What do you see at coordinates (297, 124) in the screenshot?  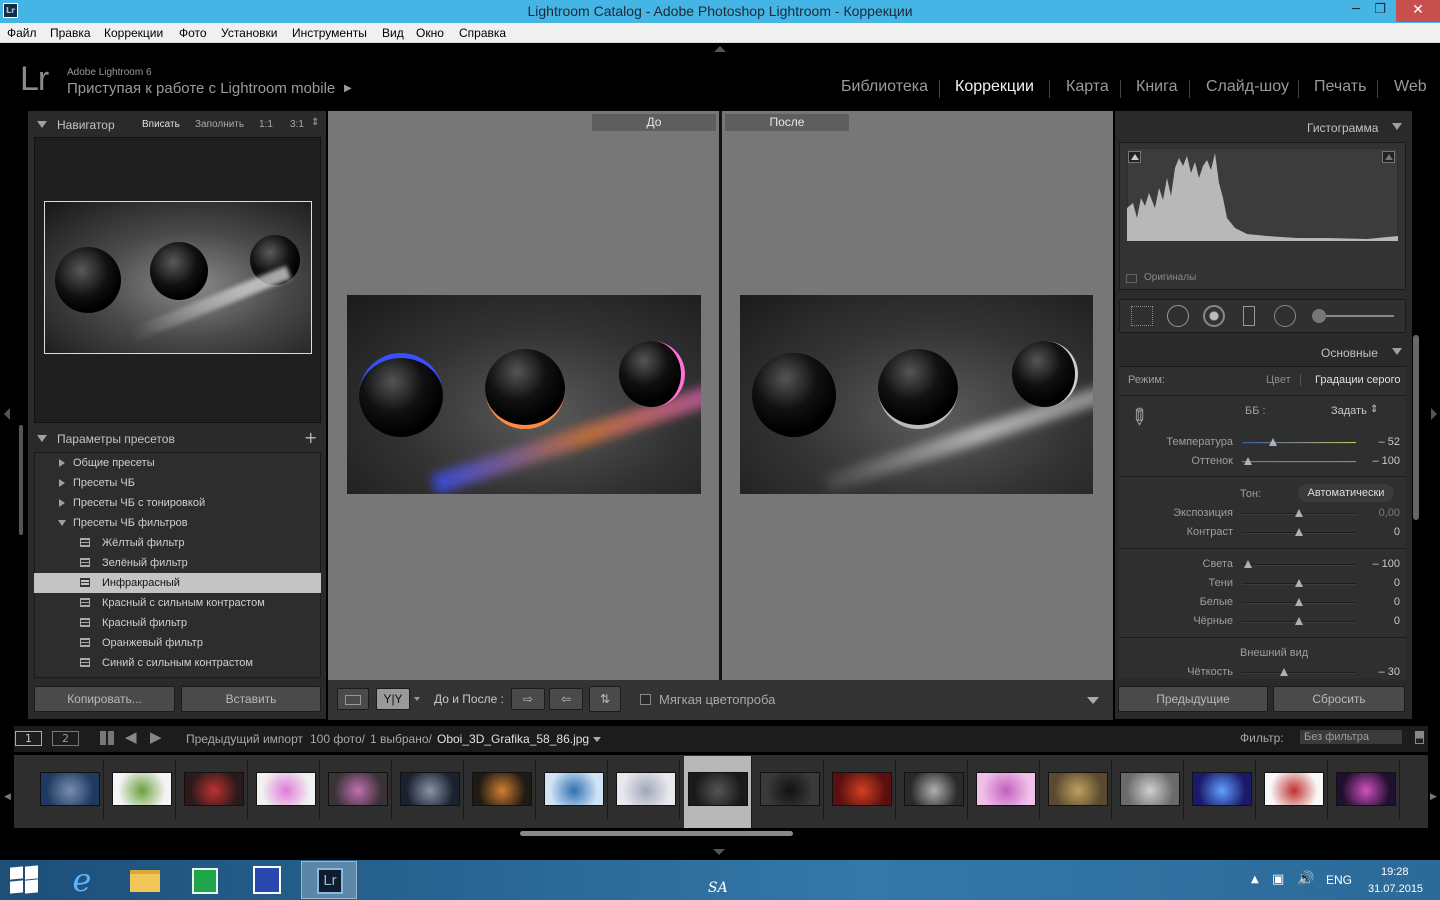 I see `zoom-3-1: 3:1` at bounding box center [297, 124].